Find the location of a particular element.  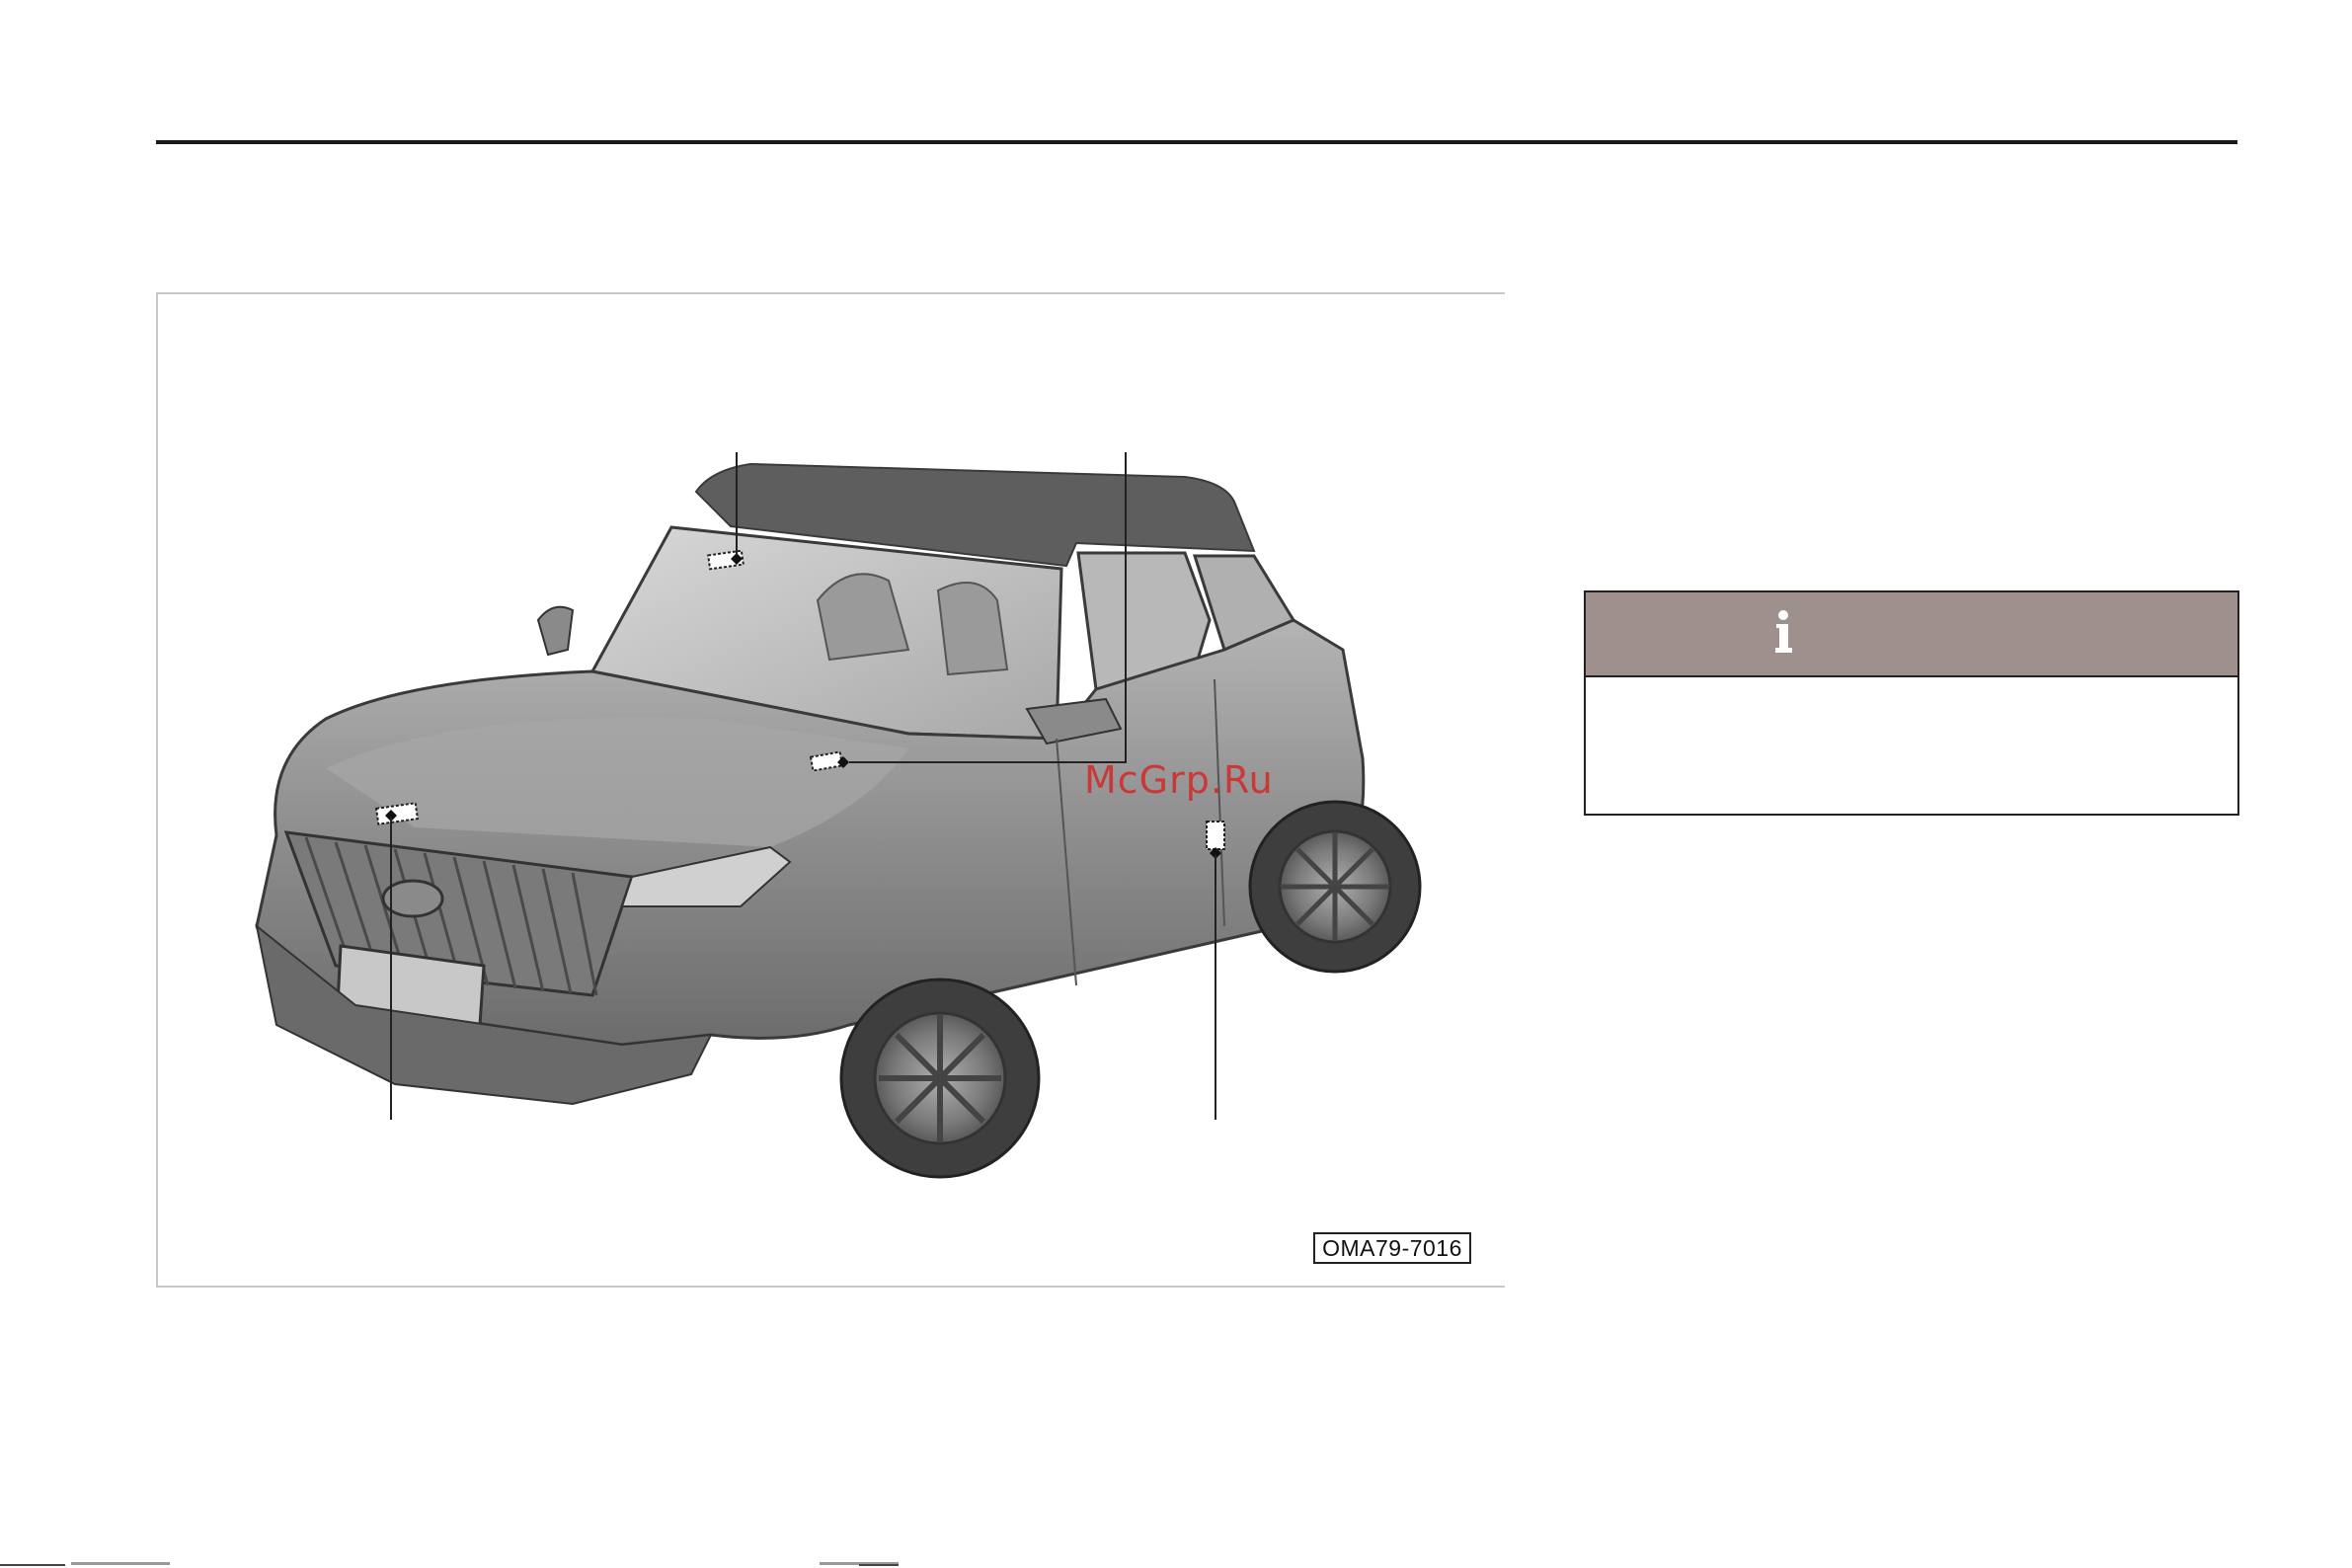

info-notice-box is located at coordinates (1912, 703).